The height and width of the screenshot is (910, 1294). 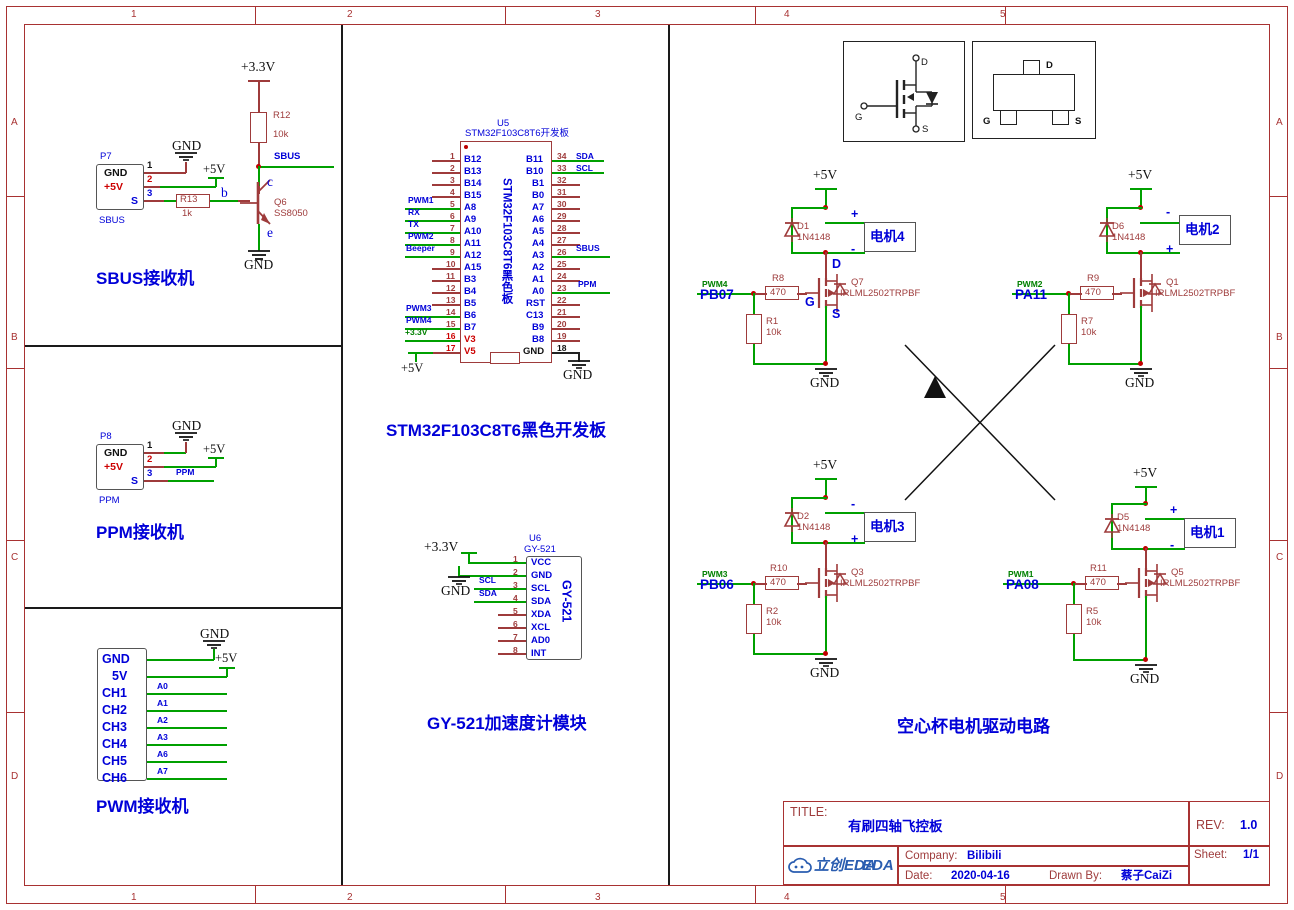 I want to click on zone-row-b-left: B, so click(x=14, y=337).